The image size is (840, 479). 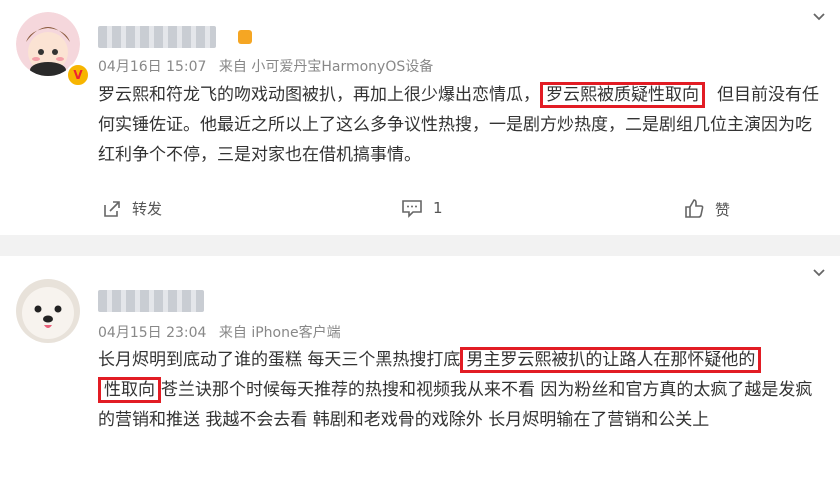 What do you see at coordinates (723, 209) in the screenshot?
I see `like-label: 赞` at bounding box center [723, 209].